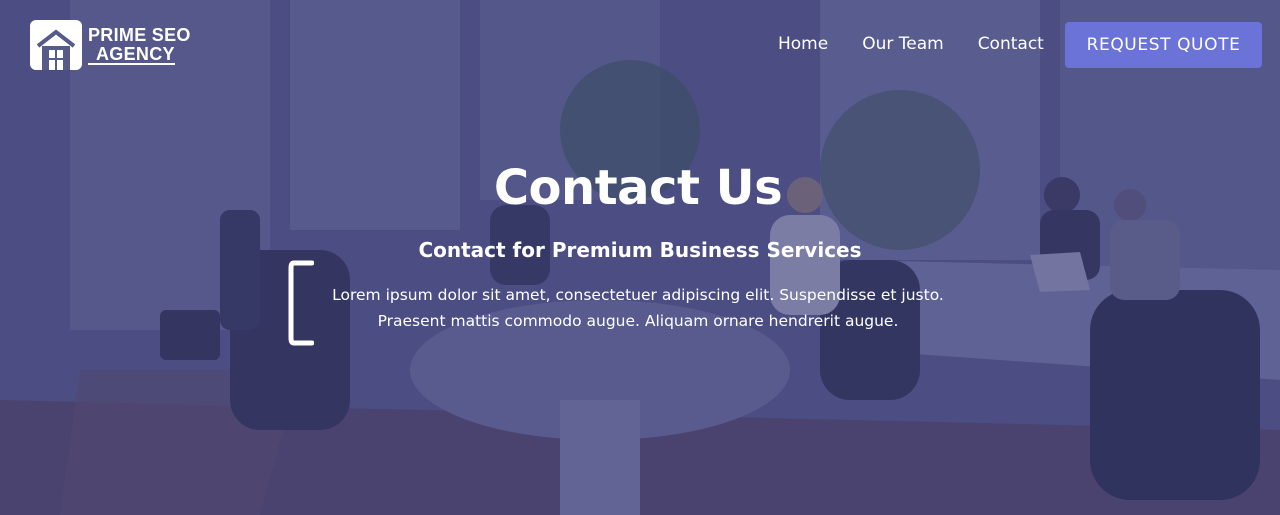 This screenshot has height=515, width=1280. I want to click on brand-line2: AGENCY, so click(131, 55).